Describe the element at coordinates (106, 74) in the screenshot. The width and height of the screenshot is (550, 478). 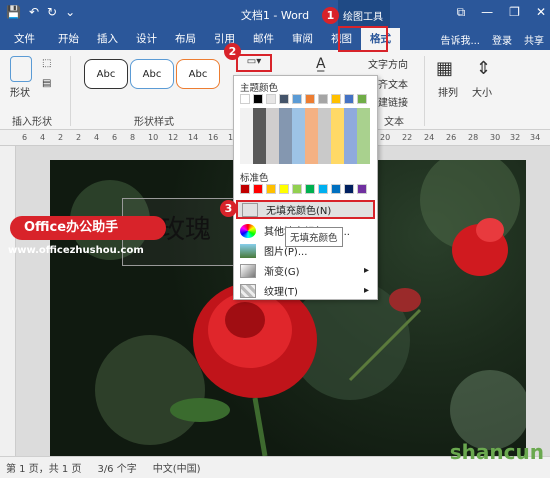
I see `shape-style-1: Abc` at that location.